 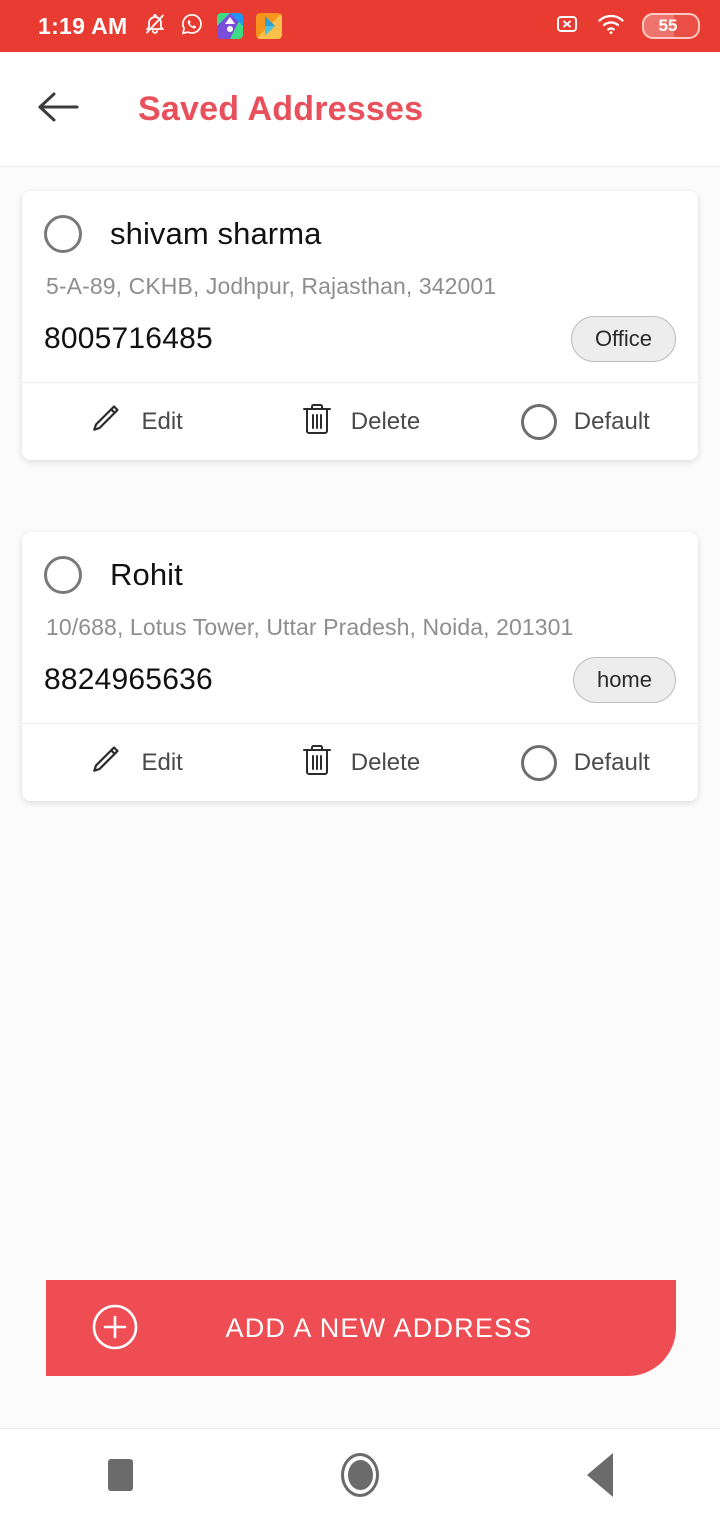 I want to click on cta-container: ADD A NEW ADDRESS, so click(x=360, y=1328).